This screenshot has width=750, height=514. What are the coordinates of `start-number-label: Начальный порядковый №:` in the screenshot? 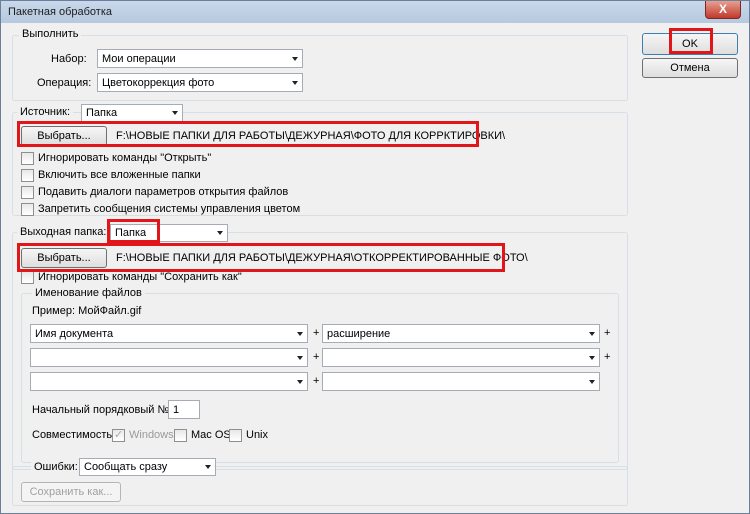 It's located at (102, 410).